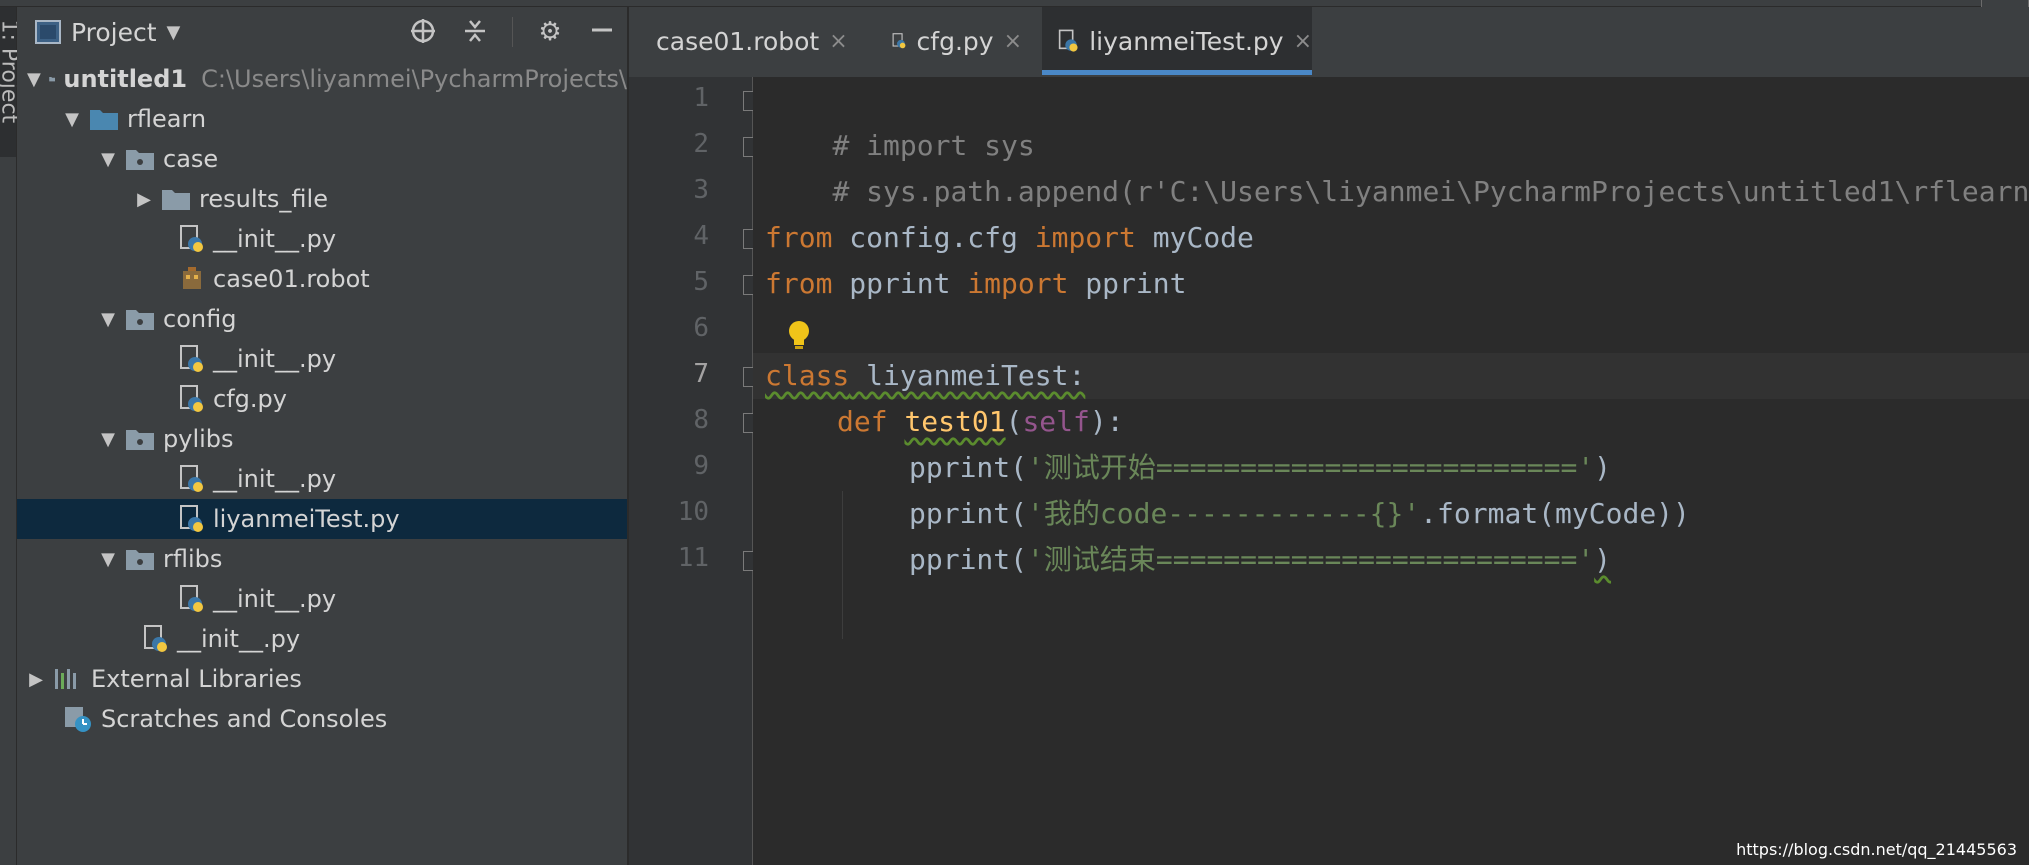 The height and width of the screenshot is (865, 2029). Describe the element at coordinates (48, 32) in the screenshot. I see `project-view-icon` at that location.